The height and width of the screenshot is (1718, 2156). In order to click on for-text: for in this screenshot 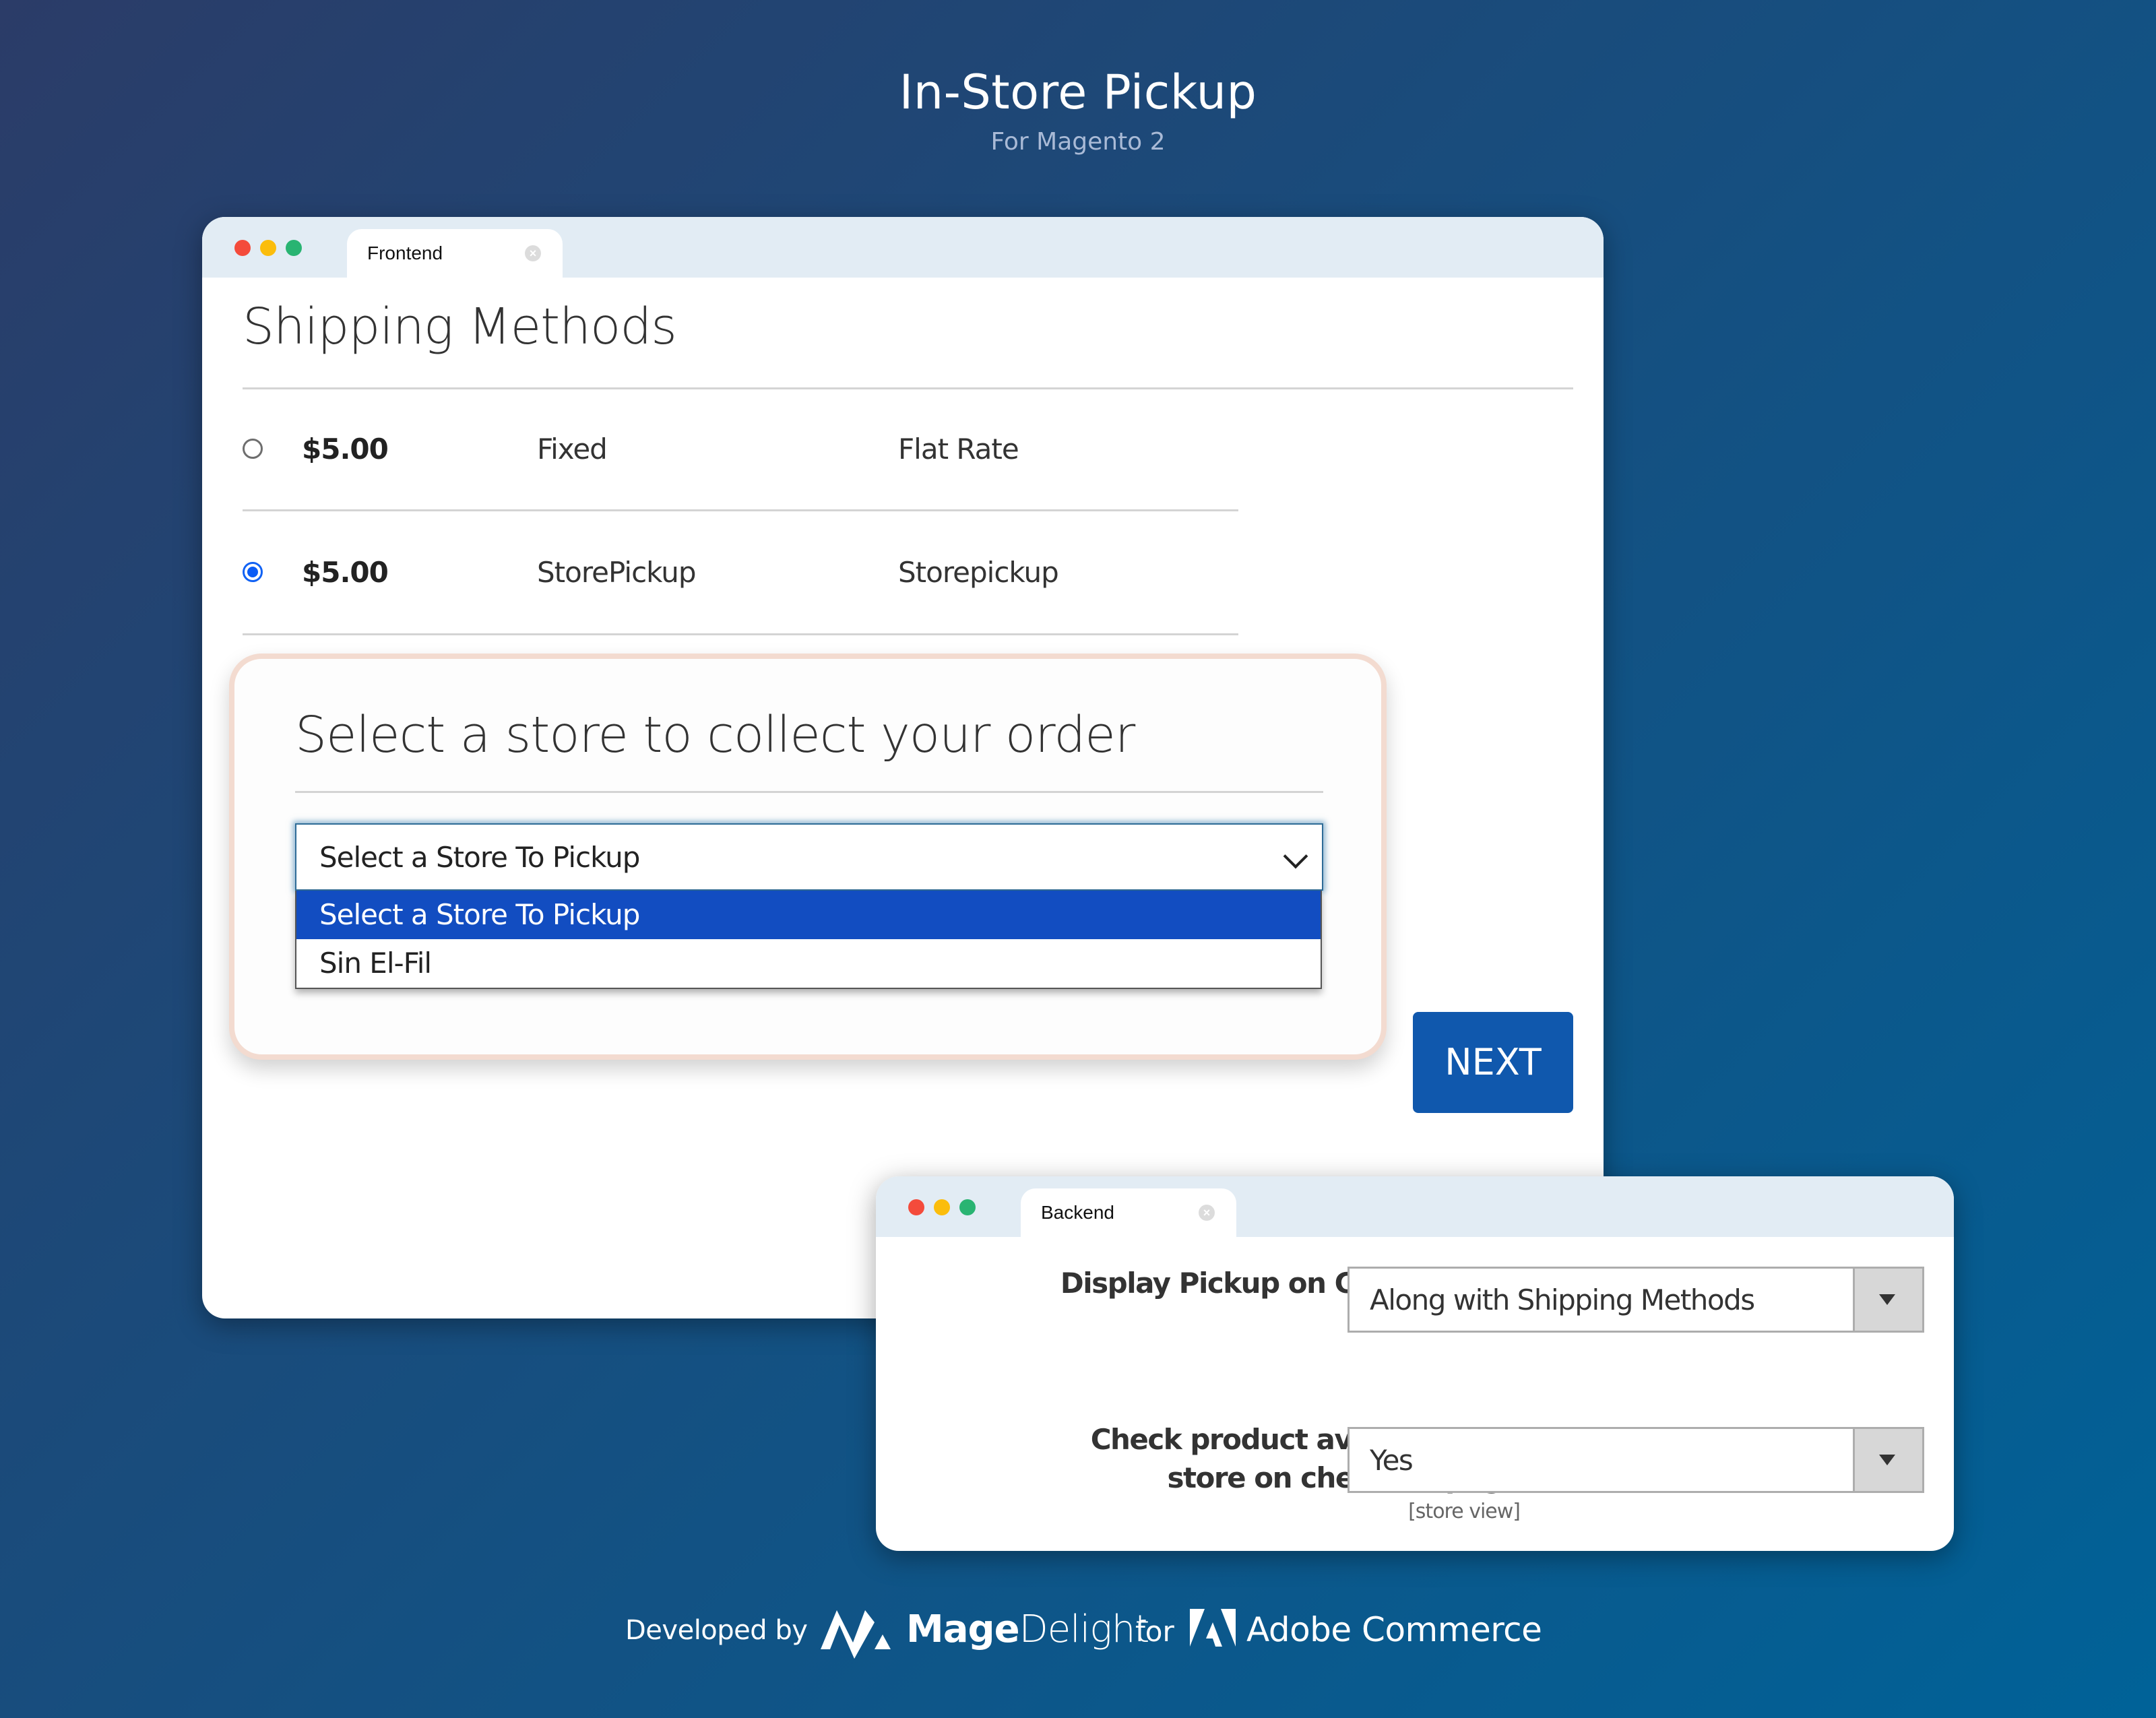, I will do `click(1154, 1631)`.